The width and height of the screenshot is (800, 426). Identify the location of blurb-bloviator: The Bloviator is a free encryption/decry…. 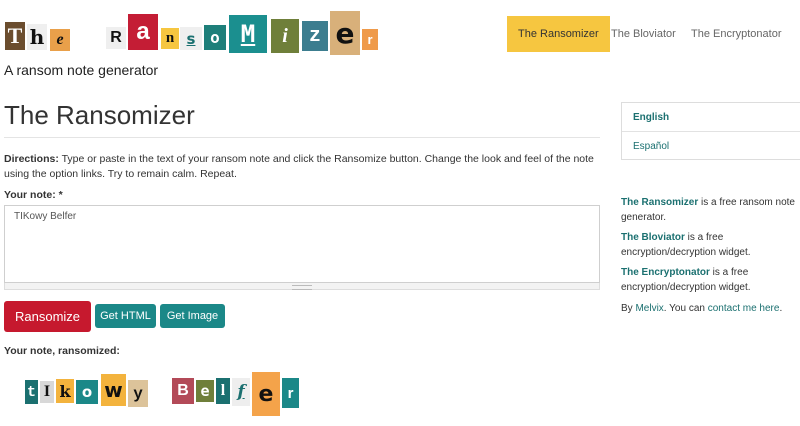
(710, 245).